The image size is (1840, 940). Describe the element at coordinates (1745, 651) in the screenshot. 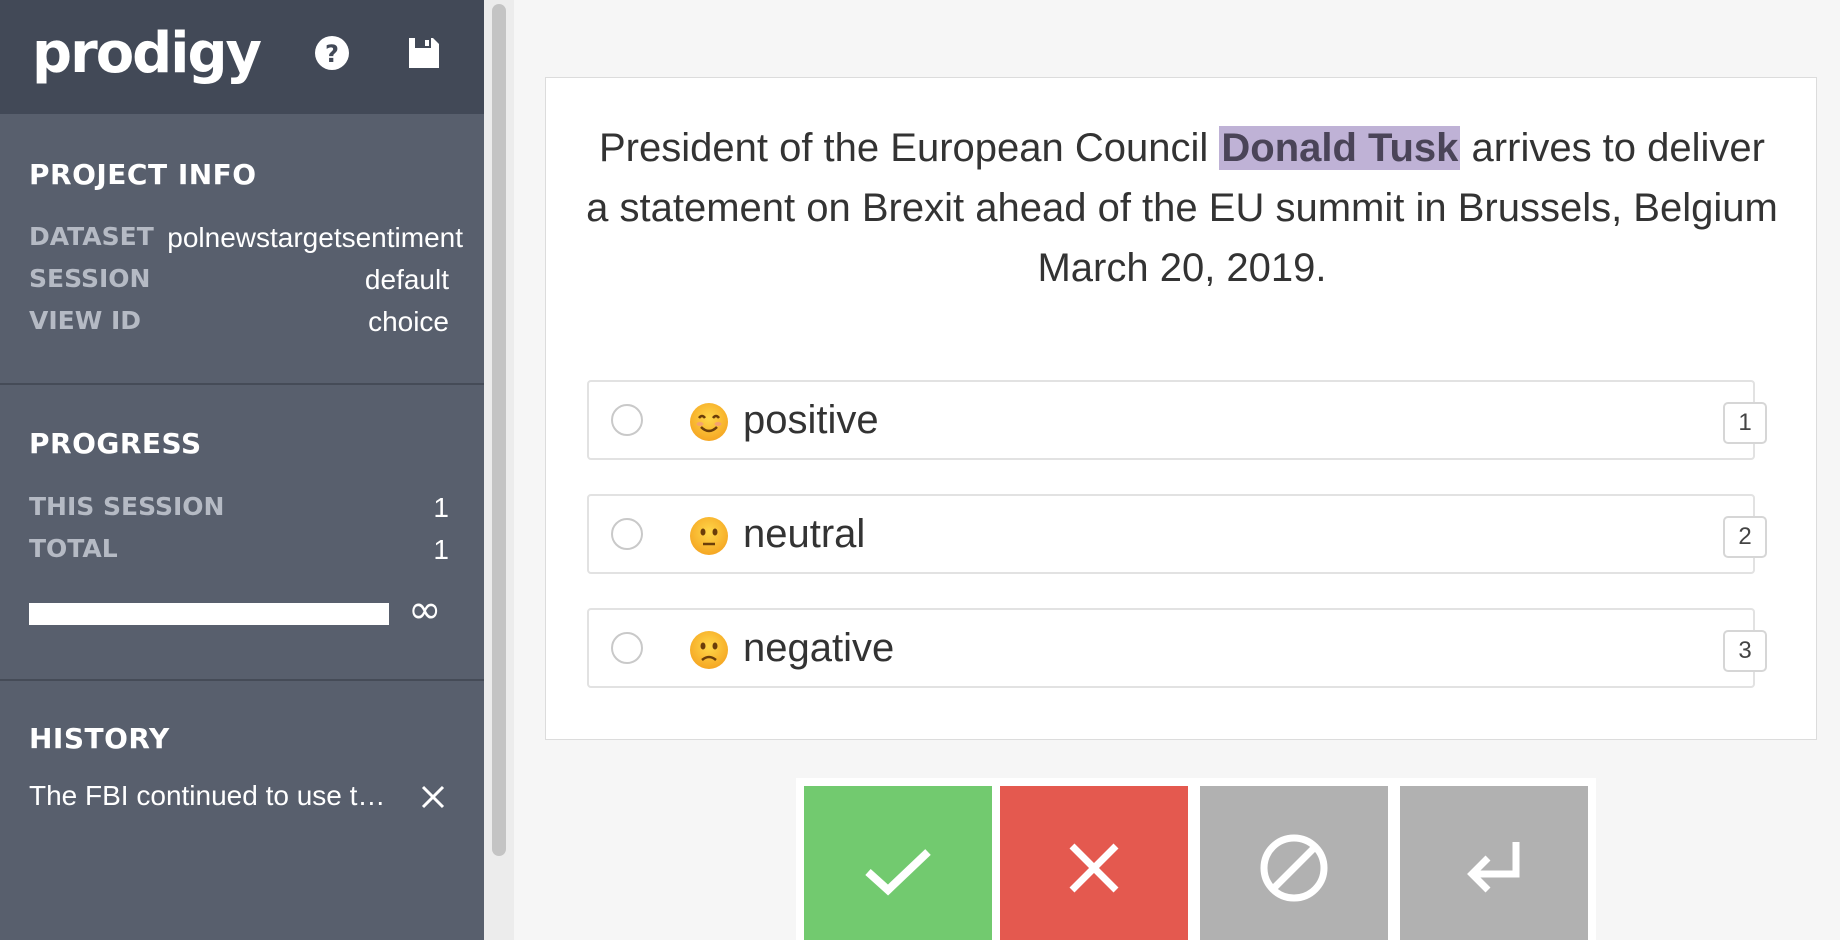

I see `keyboard-shortcut-badge: 3` at that location.